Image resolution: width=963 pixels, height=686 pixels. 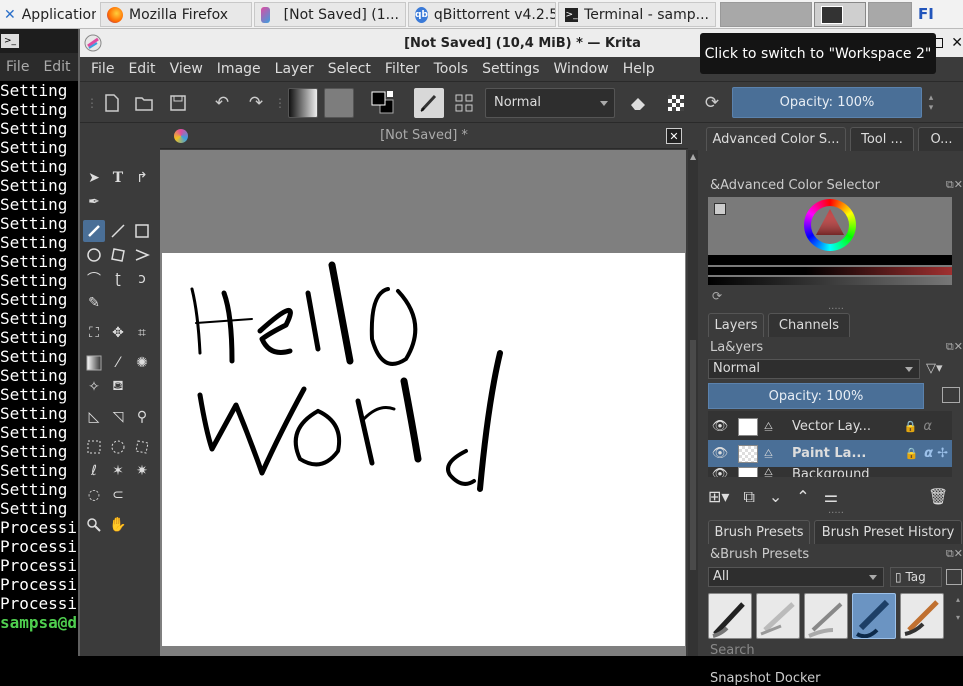 I want to click on move-layer-up-icon: ⌃, so click(x=802, y=497).